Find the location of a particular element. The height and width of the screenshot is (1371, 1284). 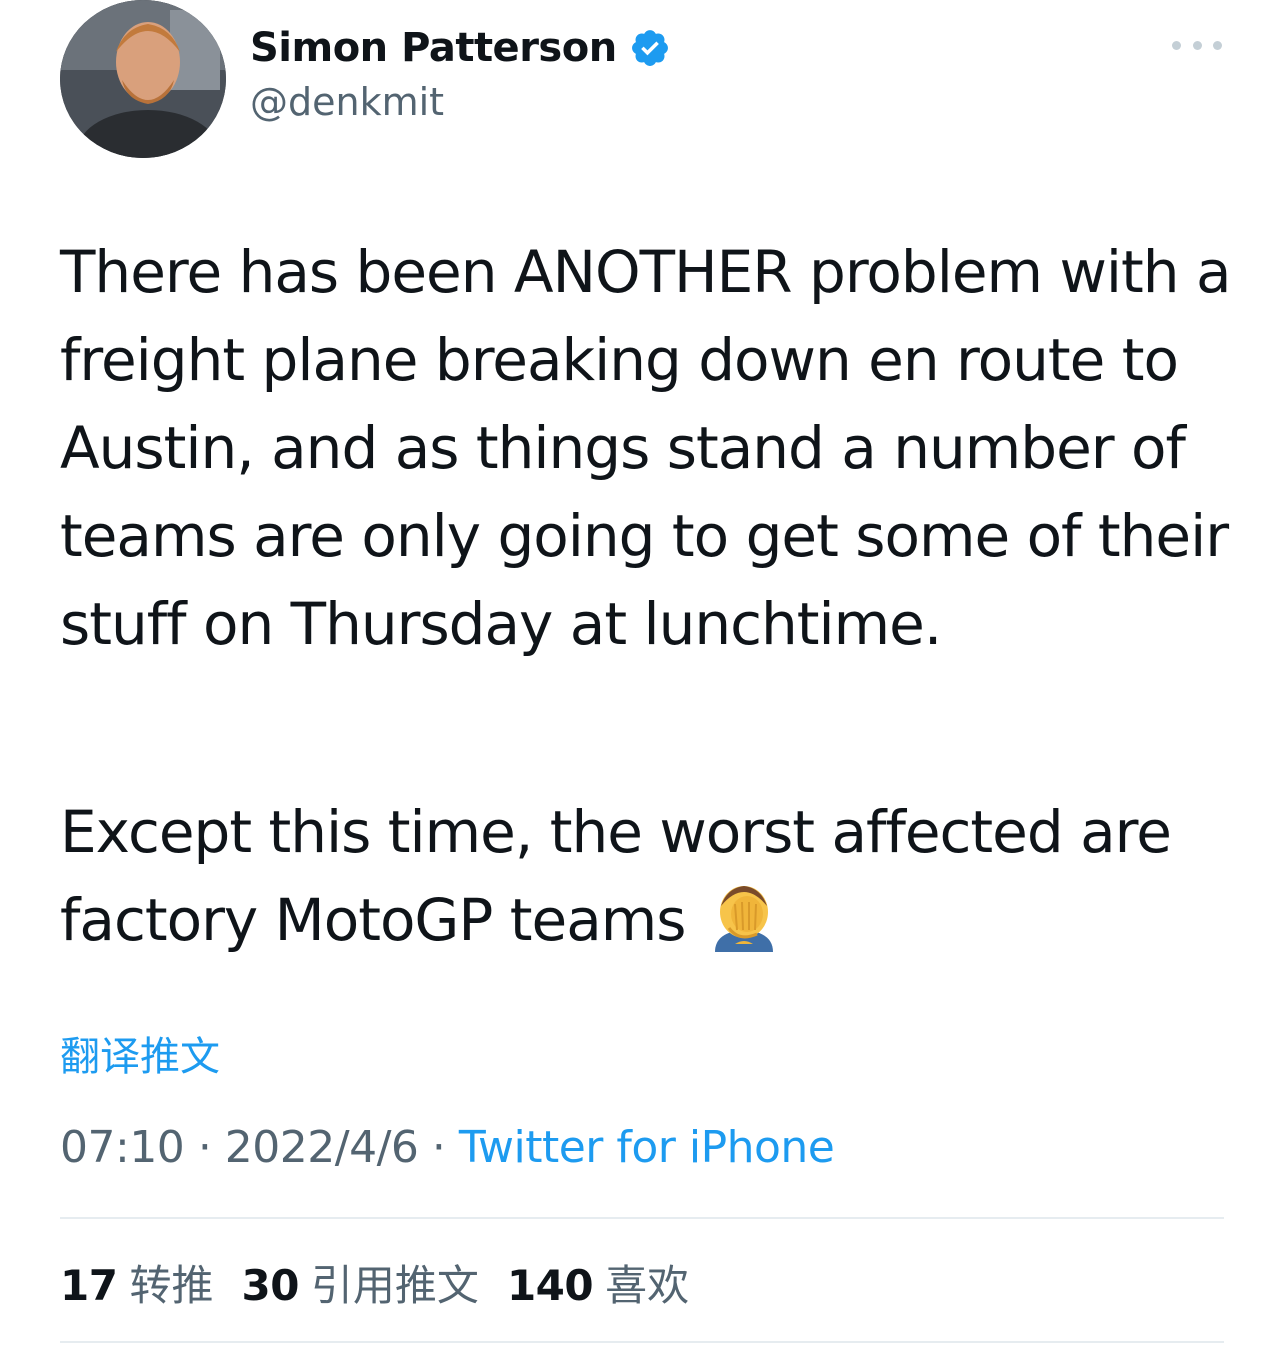

likes-count: 140 is located at coordinates (550, 1285).